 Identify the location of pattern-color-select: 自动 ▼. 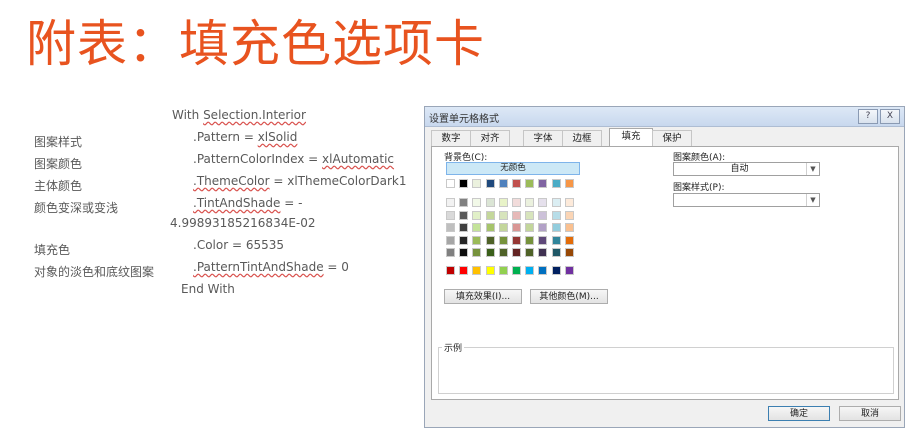
(746, 169).